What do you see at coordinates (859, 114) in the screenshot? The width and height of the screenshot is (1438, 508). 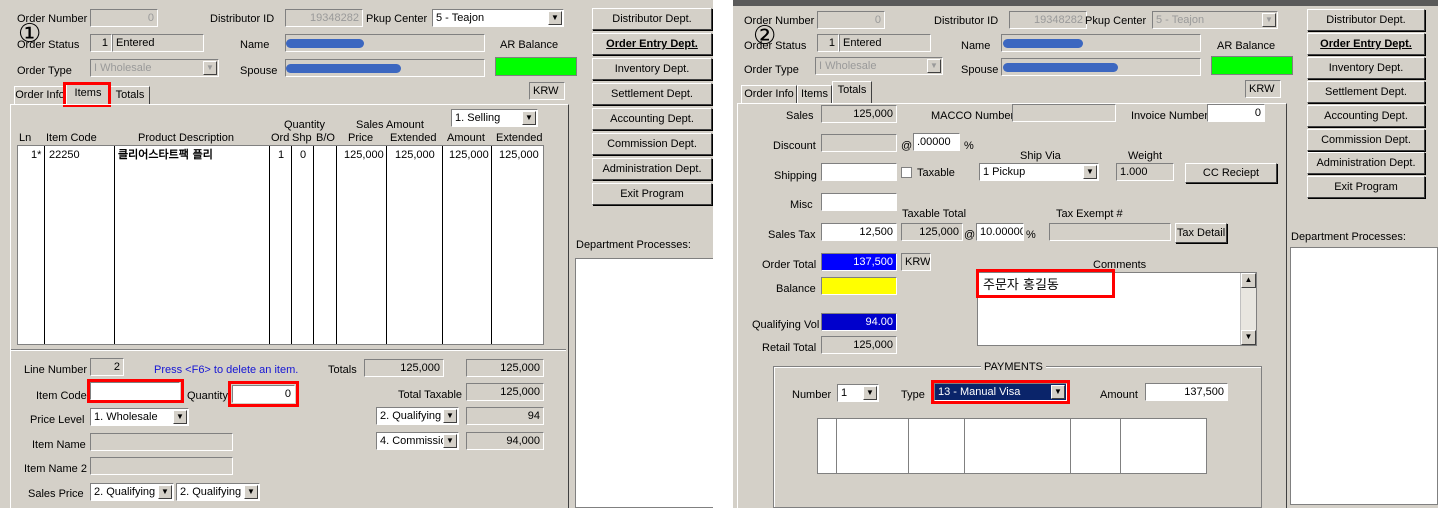 I see `sales-field: 125,000` at bounding box center [859, 114].